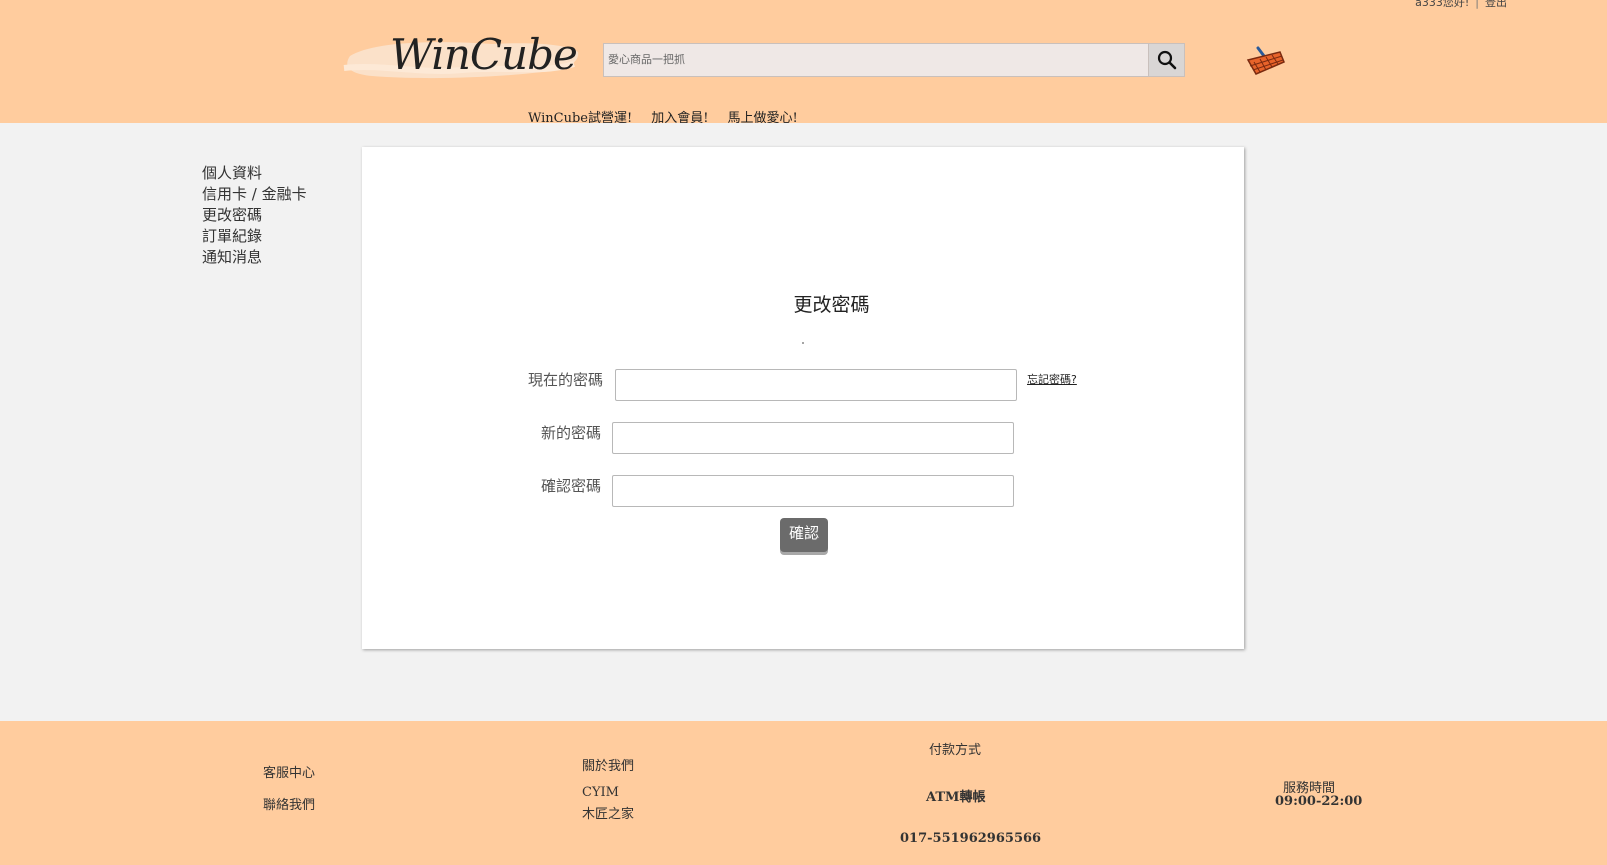  What do you see at coordinates (570, 433) in the screenshot?
I see `new-password-label: 新的密碼` at bounding box center [570, 433].